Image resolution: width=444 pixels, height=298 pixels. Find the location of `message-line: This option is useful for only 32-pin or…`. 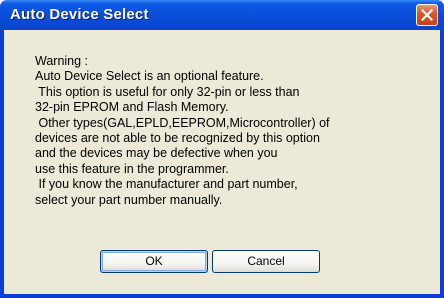

message-line: This option is useful for only 32-pin or… is located at coordinates (167, 91).